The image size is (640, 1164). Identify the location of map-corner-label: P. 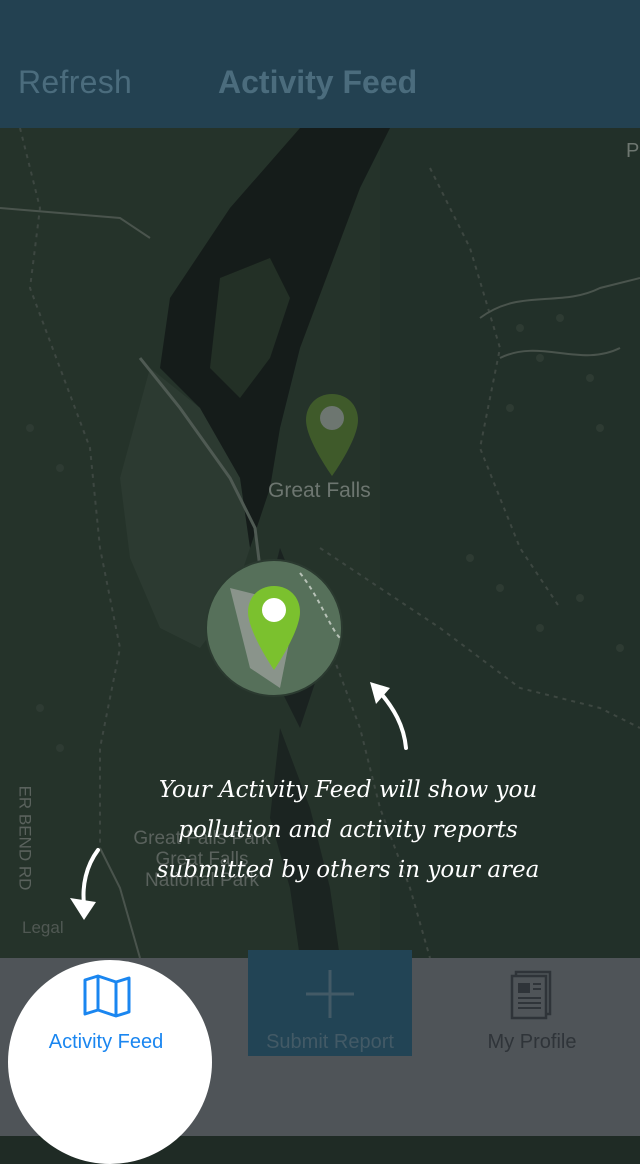
(633, 151).